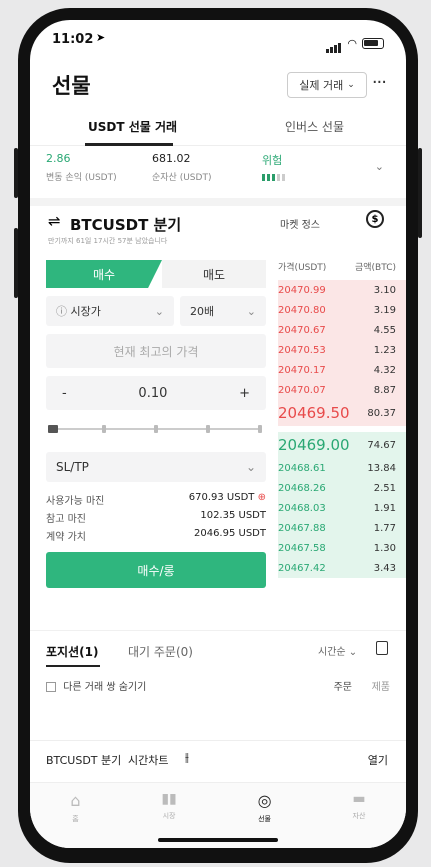 This screenshot has width=431, height=867. I want to click on tab-pending-orders: 대기 주문(0), so click(160, 651).